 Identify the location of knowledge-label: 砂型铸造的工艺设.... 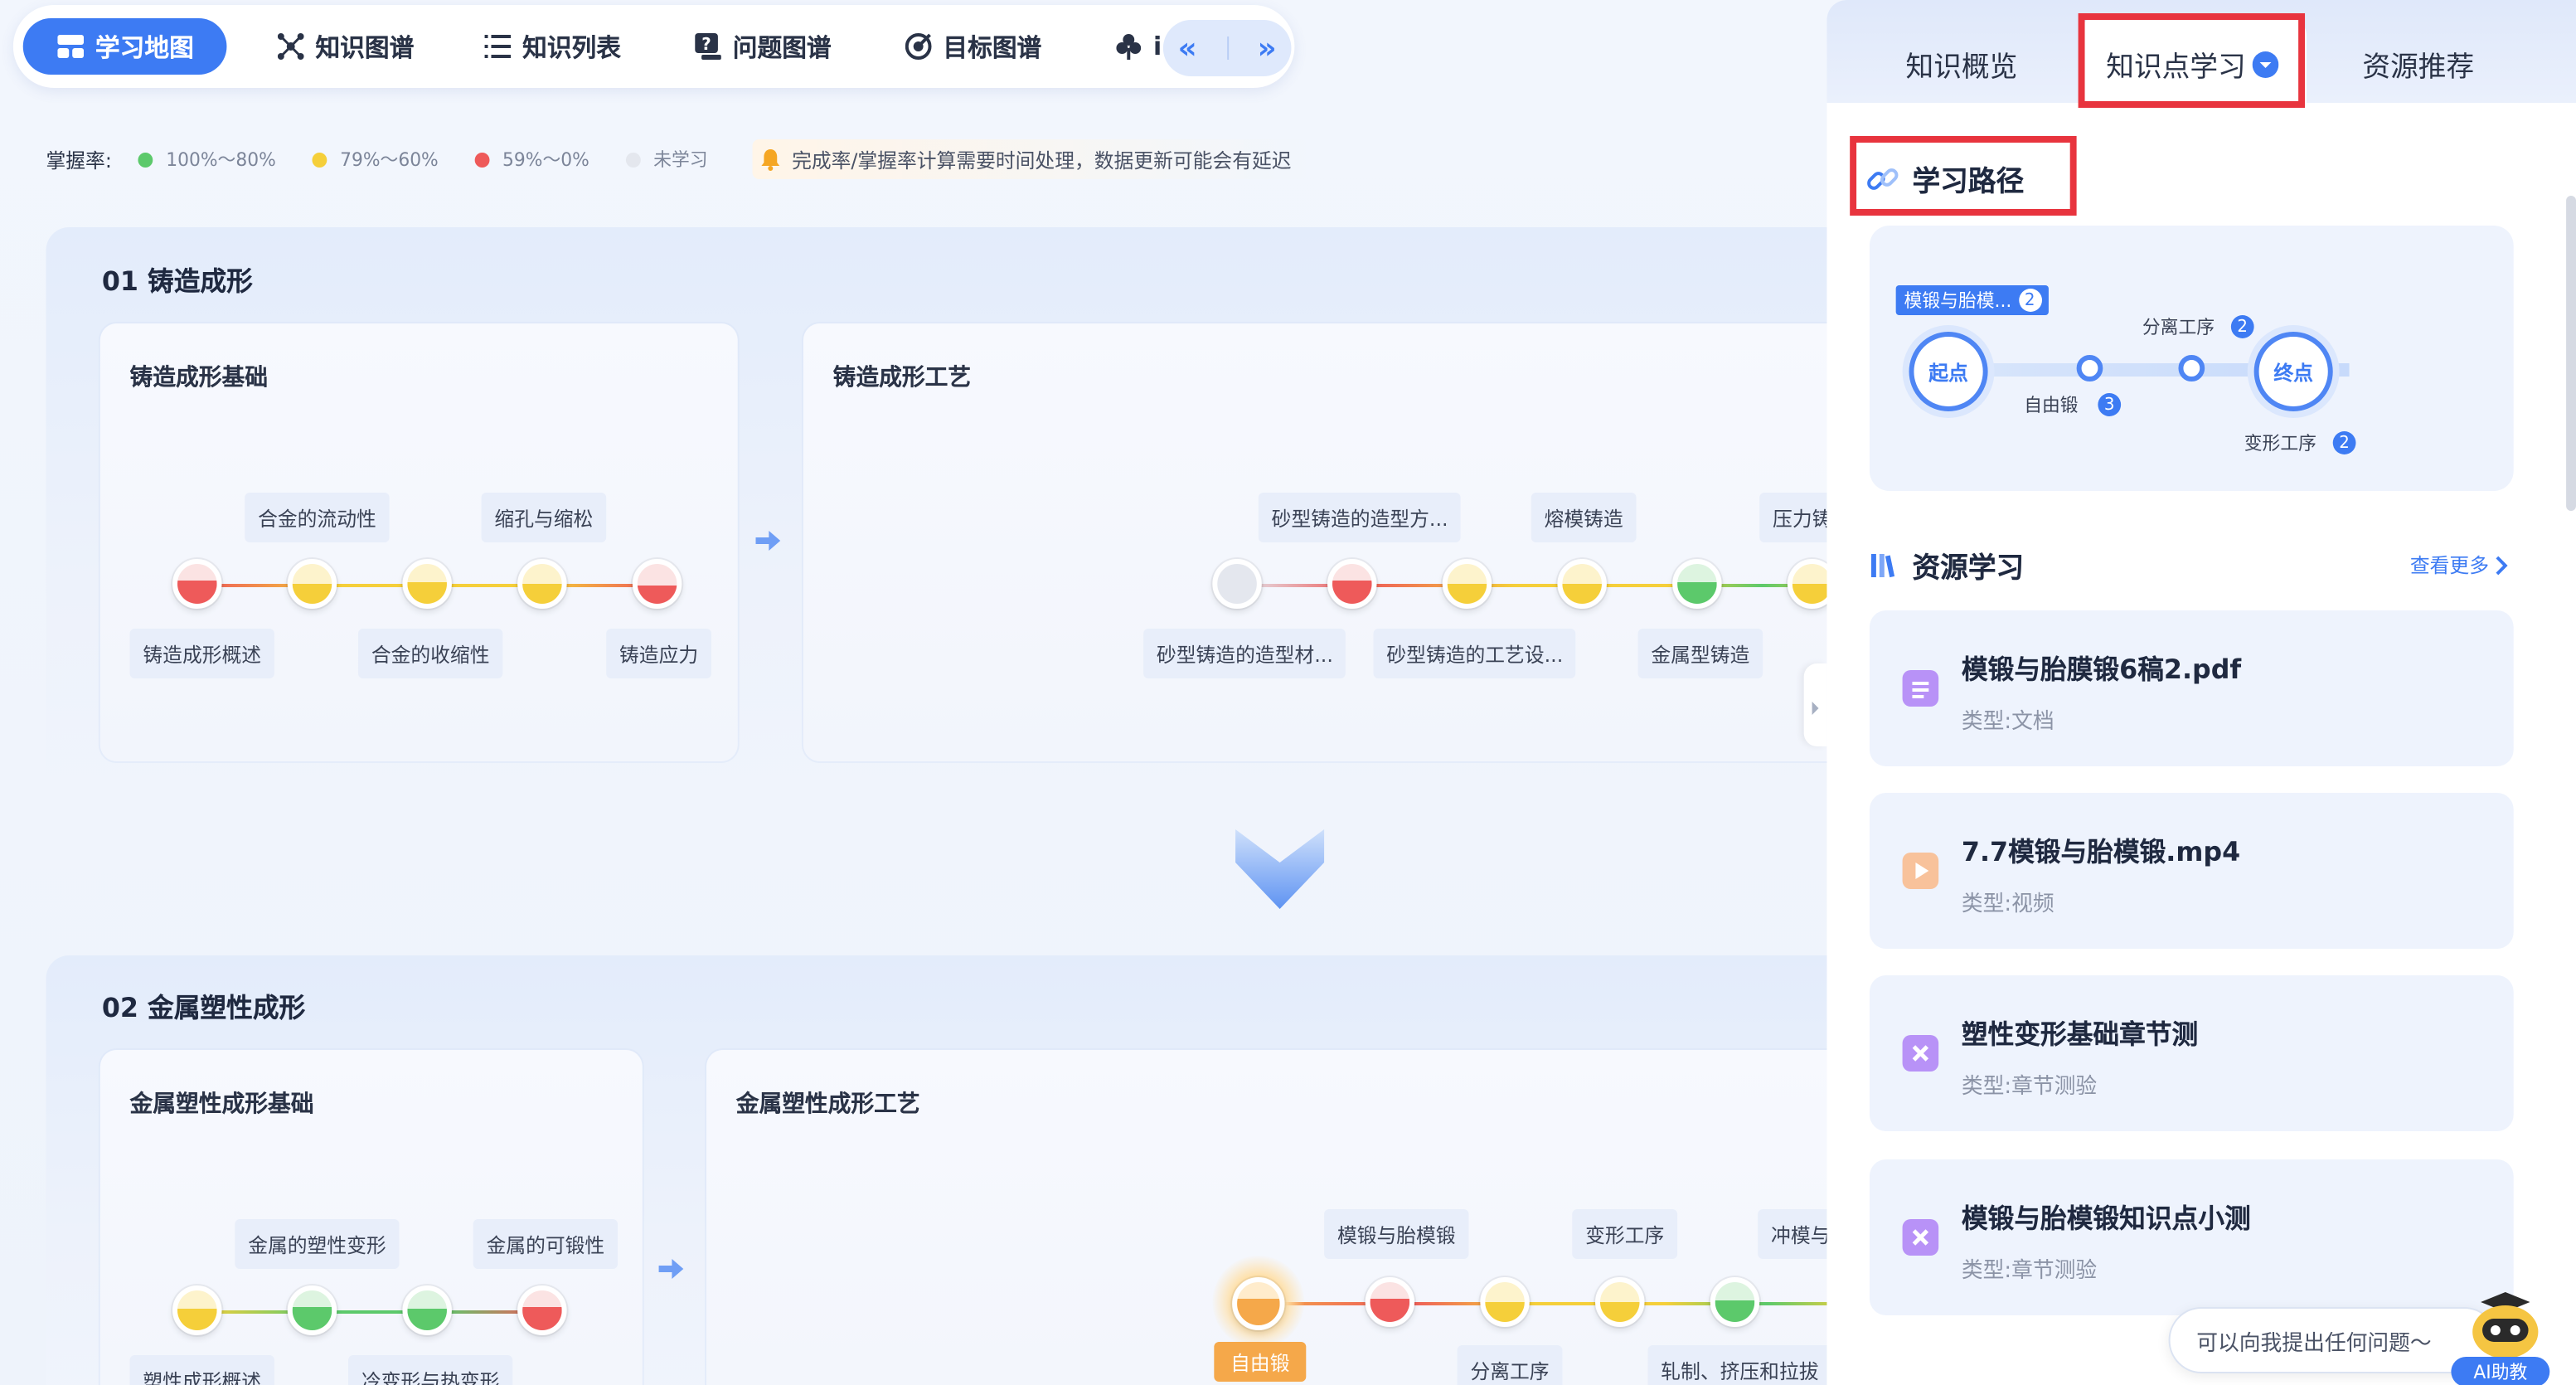
(1475, 654).